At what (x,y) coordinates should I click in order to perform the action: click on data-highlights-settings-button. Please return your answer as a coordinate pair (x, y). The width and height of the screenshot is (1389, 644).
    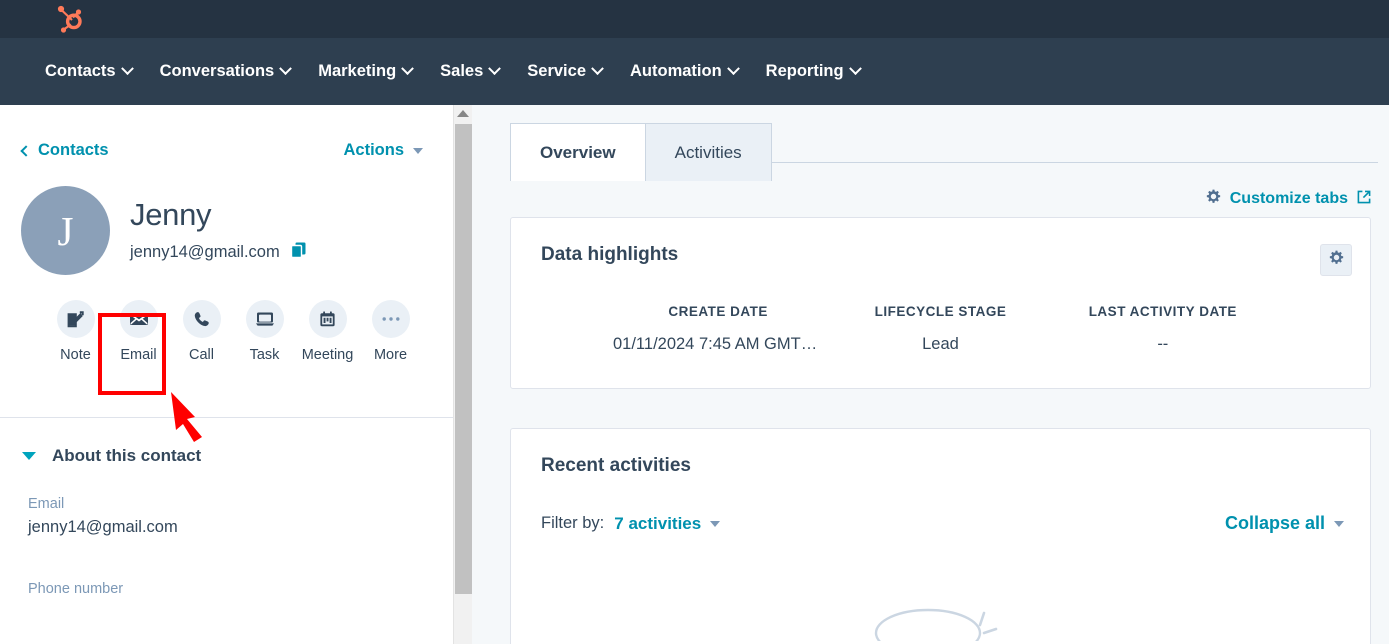
    Looking at the image, I should click on (1336, 260).